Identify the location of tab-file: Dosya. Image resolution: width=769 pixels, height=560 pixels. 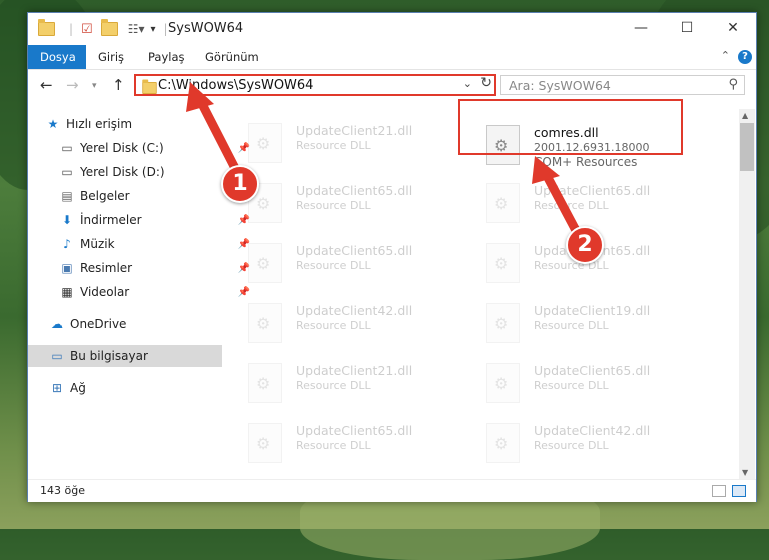
(57, 57).